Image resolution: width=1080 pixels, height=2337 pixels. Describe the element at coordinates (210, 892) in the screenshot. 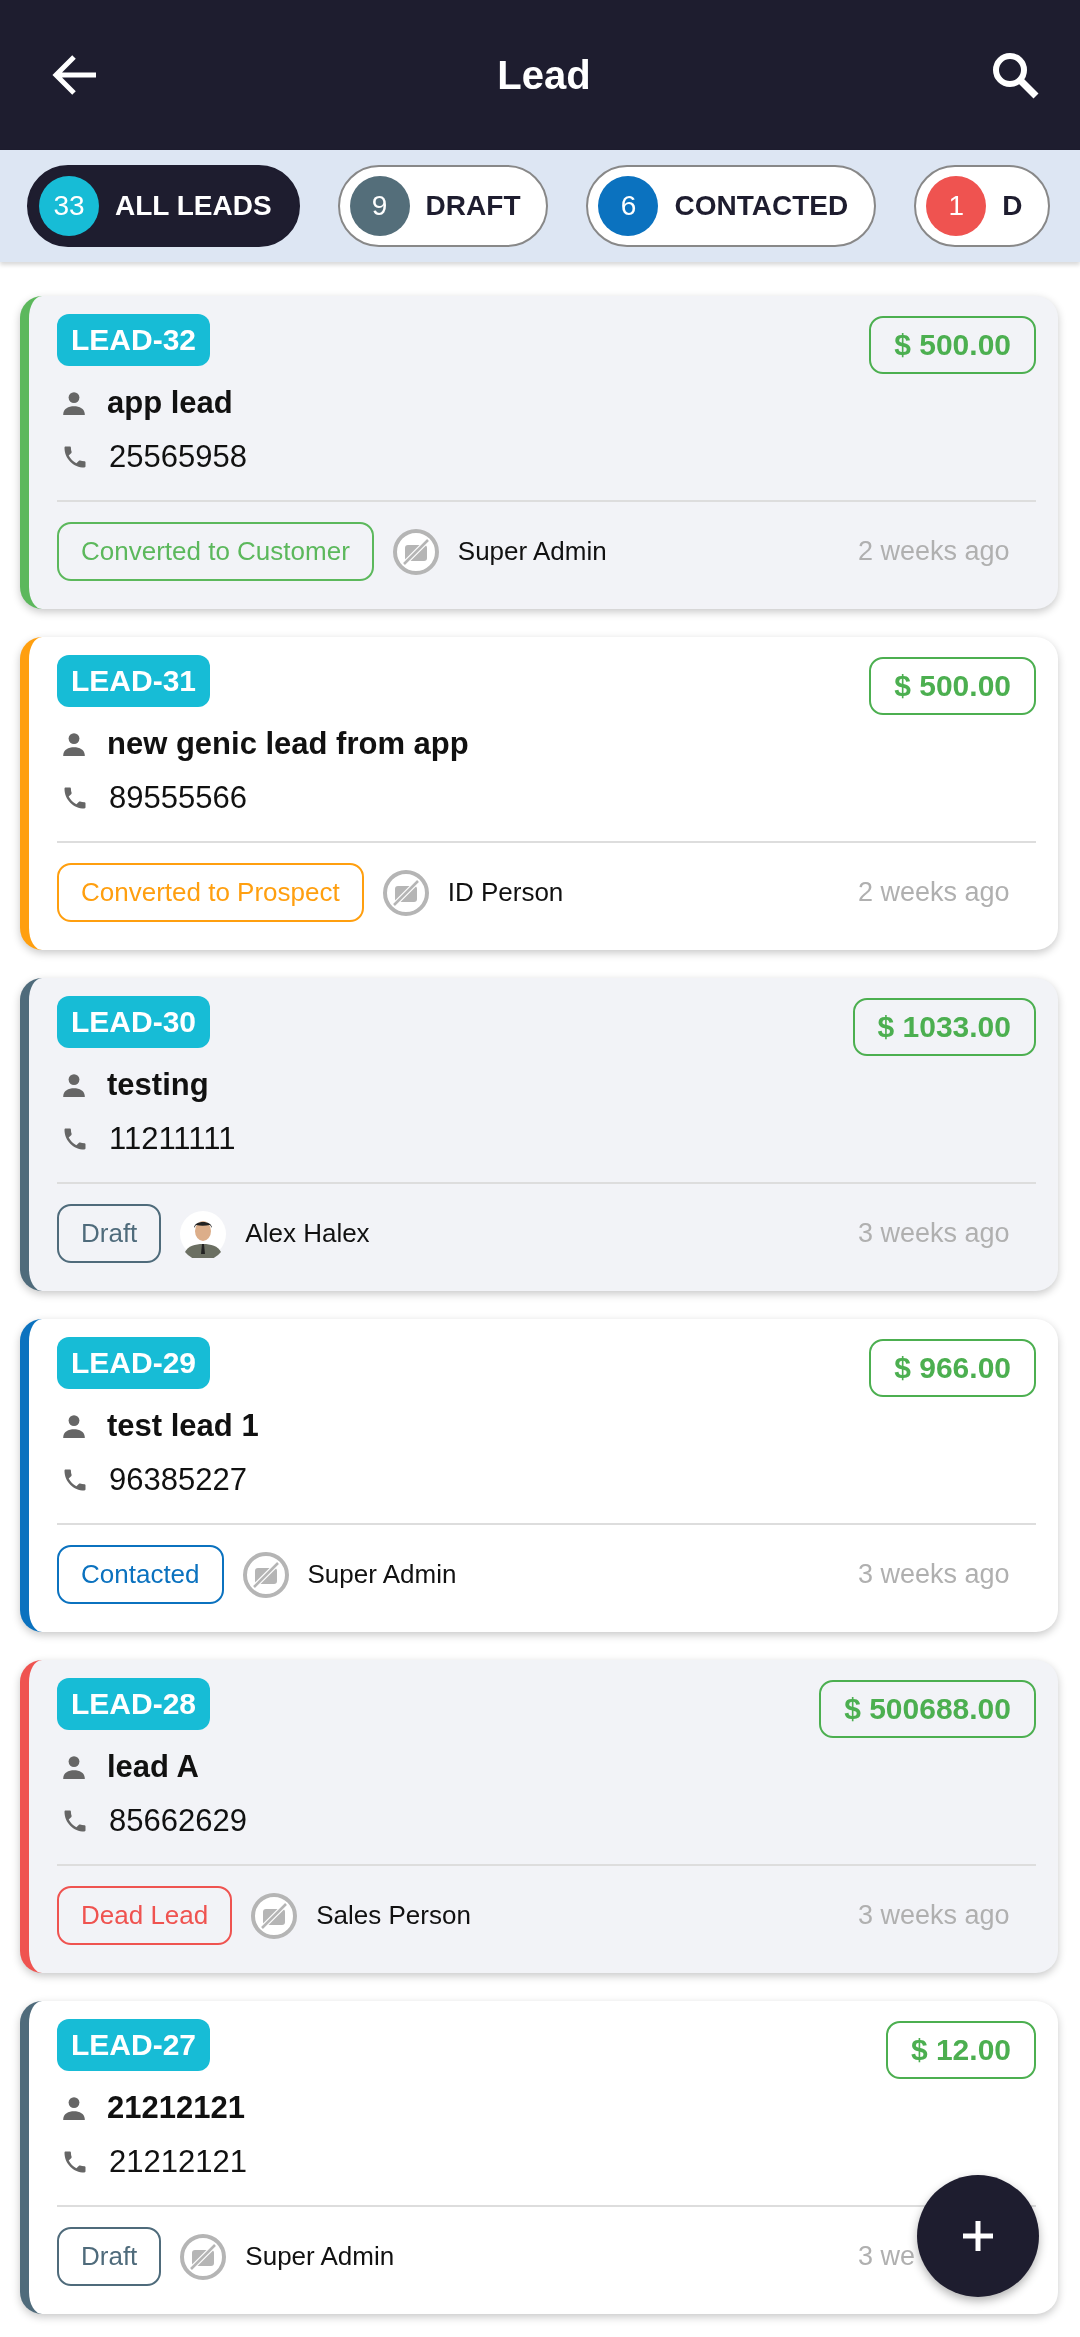

I see `status-badge: Converted to Prospect` at that location.